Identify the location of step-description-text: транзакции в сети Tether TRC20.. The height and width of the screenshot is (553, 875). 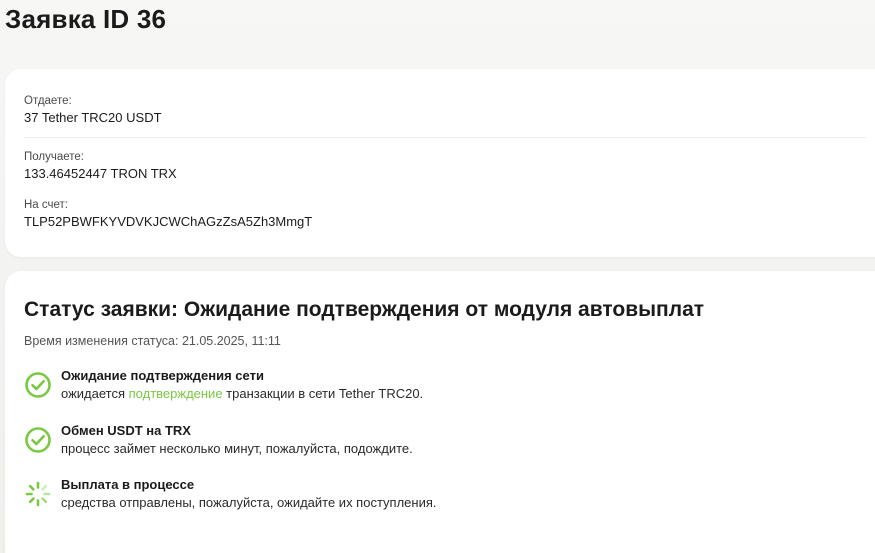
(323, 393).